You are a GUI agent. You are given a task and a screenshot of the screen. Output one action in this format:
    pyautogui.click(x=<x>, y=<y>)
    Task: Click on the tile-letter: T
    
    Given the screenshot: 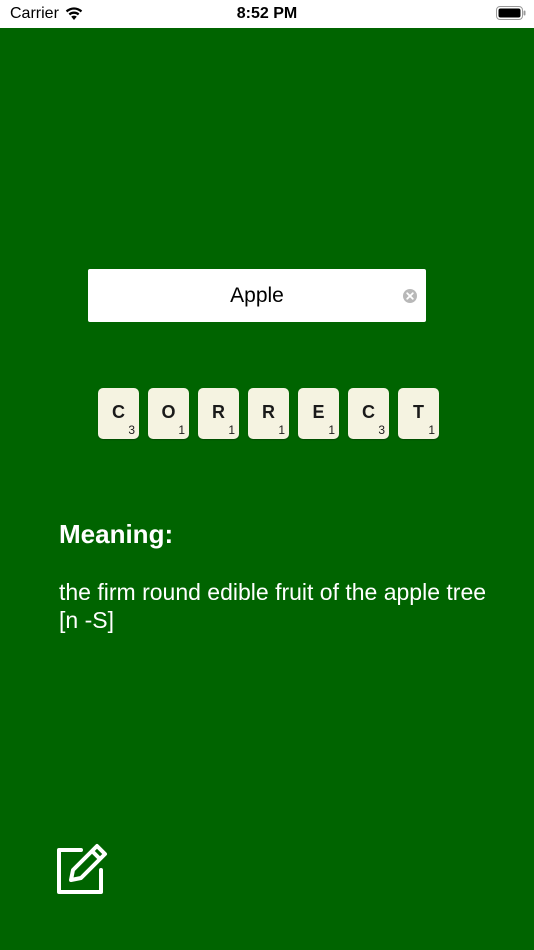 What is the action you would take?
    pyautogui.click(x=418, y=412)
    